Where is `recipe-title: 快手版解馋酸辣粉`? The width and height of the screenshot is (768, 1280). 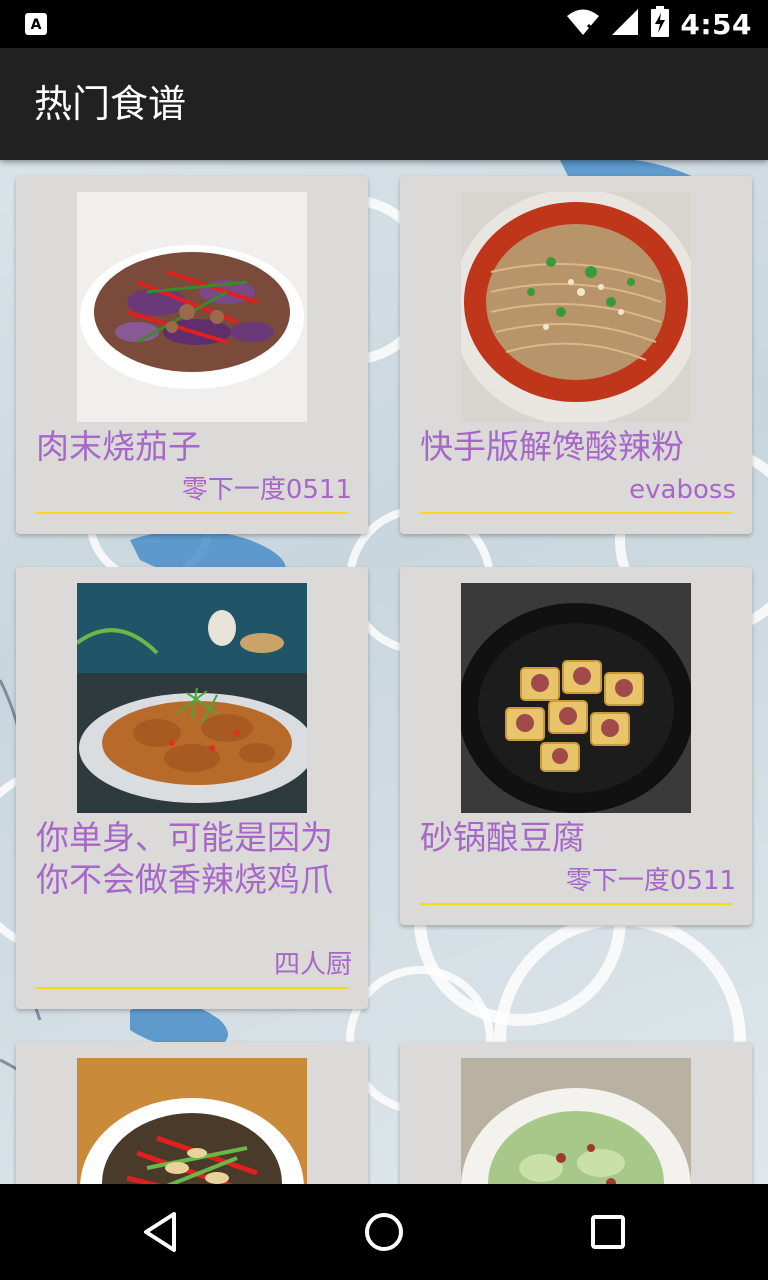
recipe-title: 快手版解馋酸辣粉 is located at coordinates (552, 446).